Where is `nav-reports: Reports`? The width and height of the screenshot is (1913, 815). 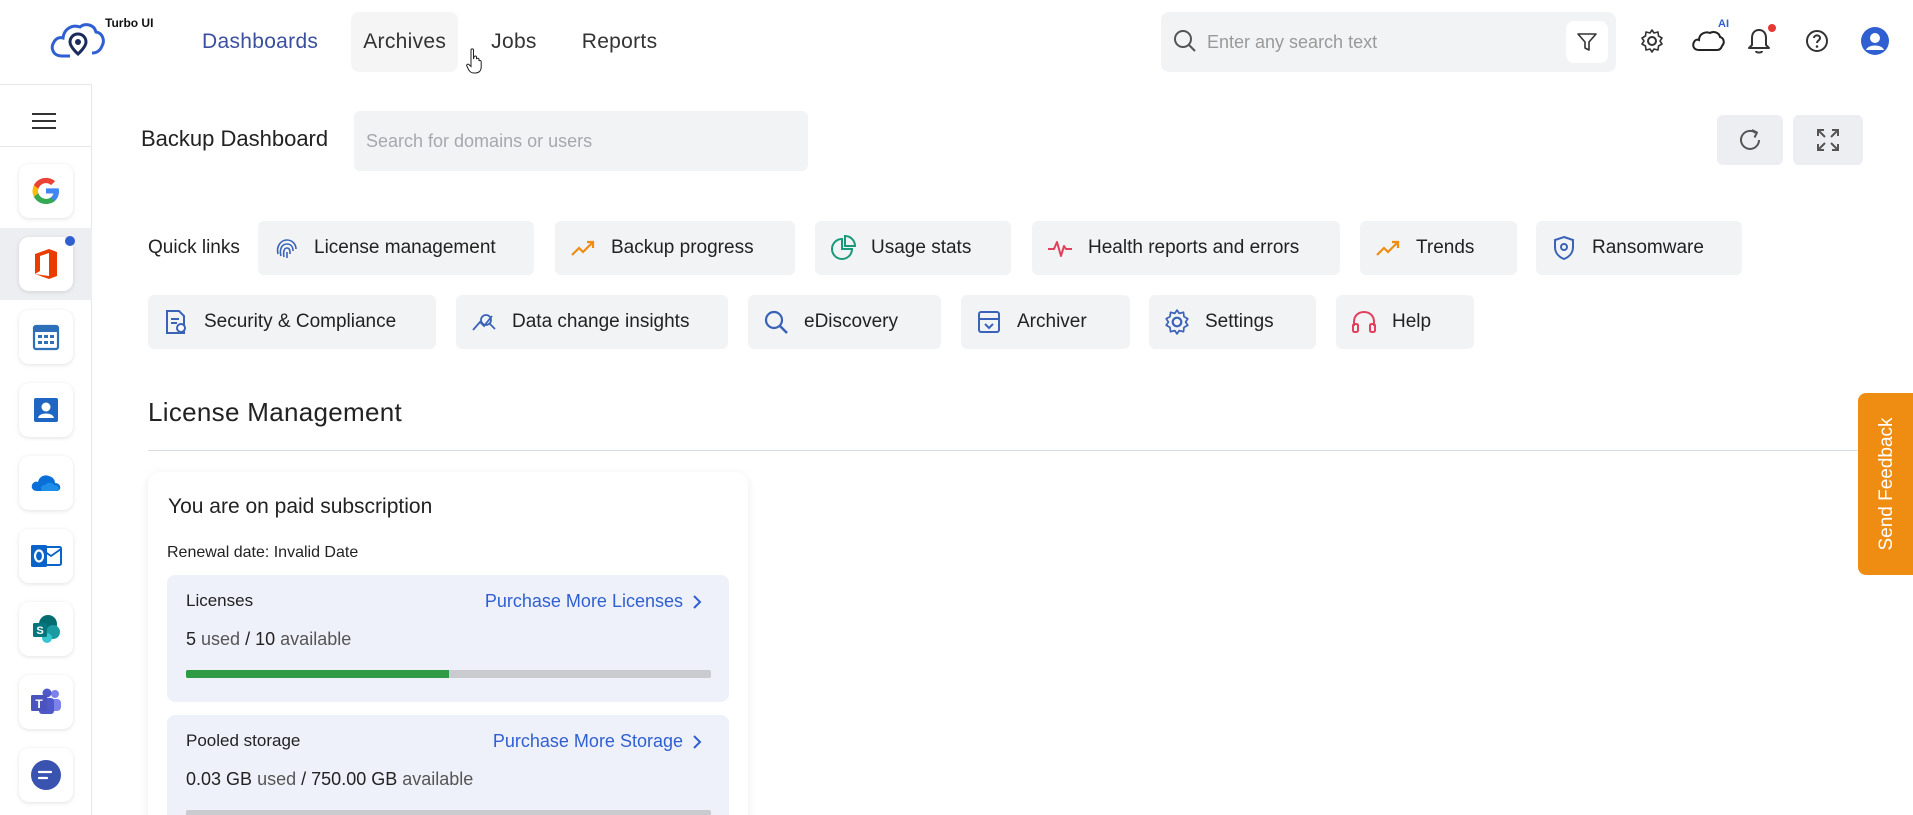
nav-reports: Reports is located at coordinates (620, 42).